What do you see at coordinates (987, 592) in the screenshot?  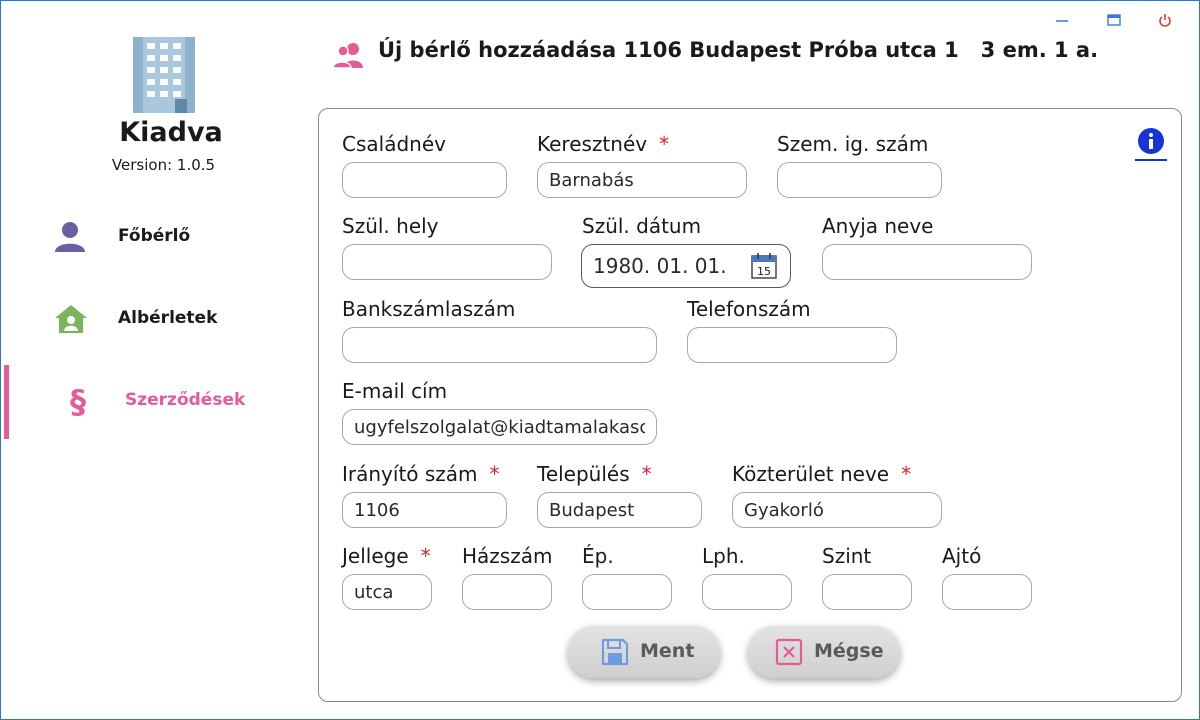 I see `ajto-input` at bounding box center [987, 592].